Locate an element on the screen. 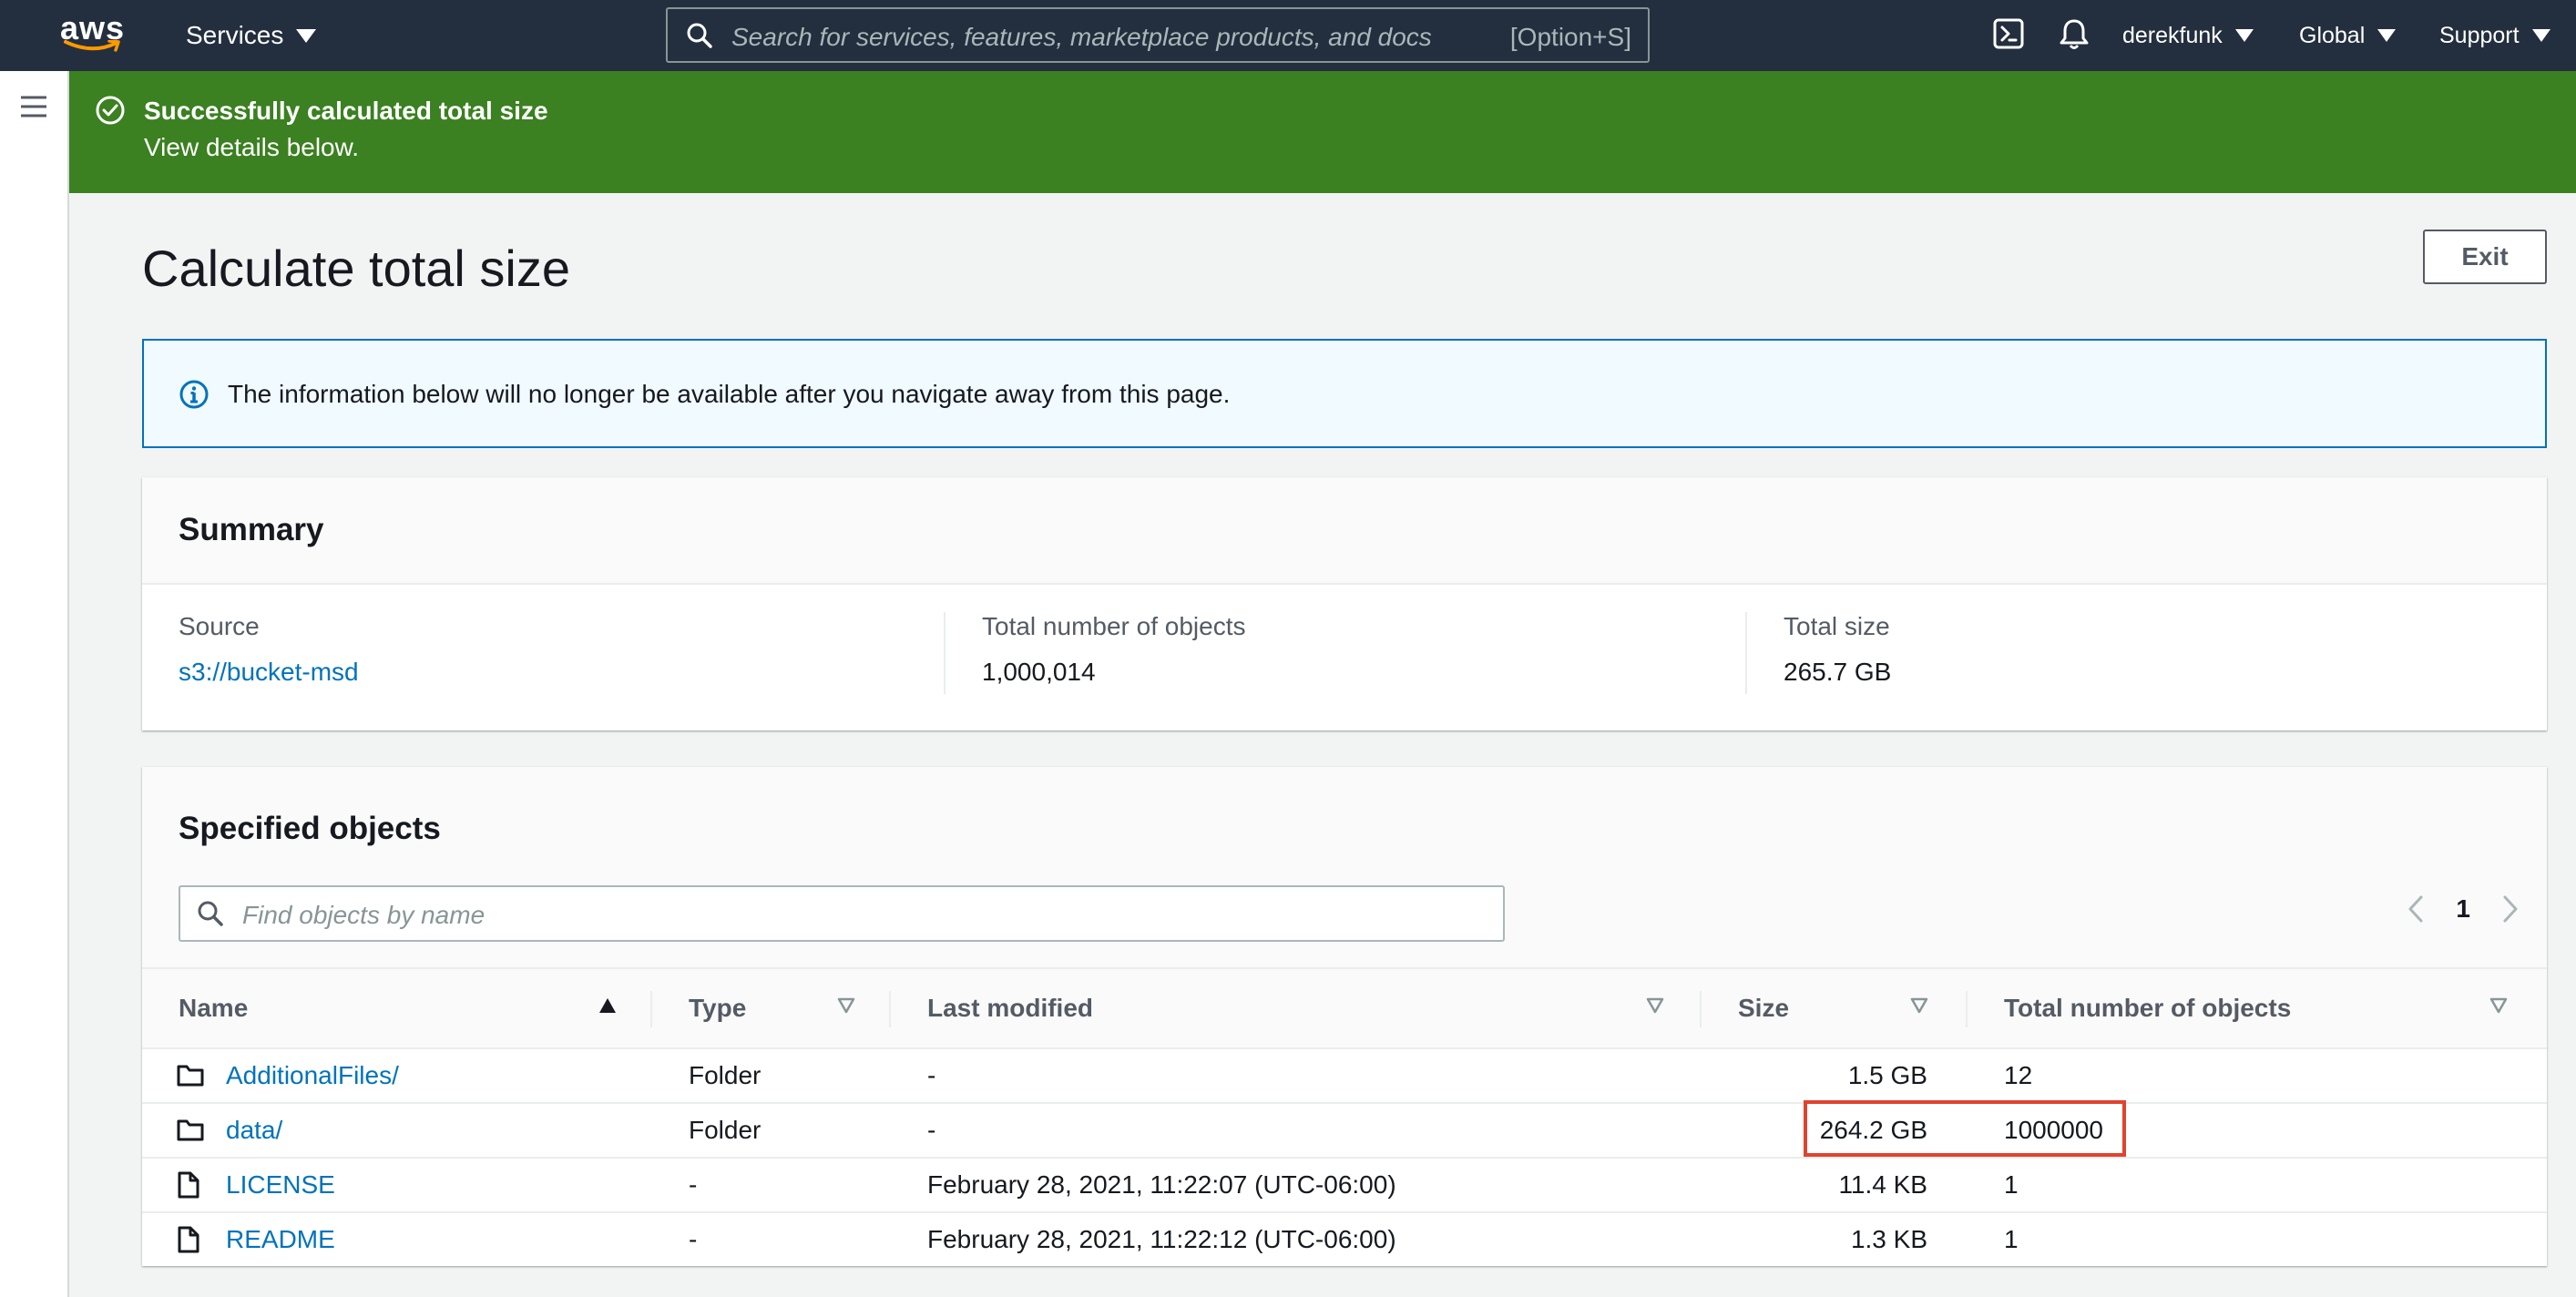 This screenshot has height=1297, width=2576. object-name-link: AdditionalFiles/ is located at coordinates (312, 1075).